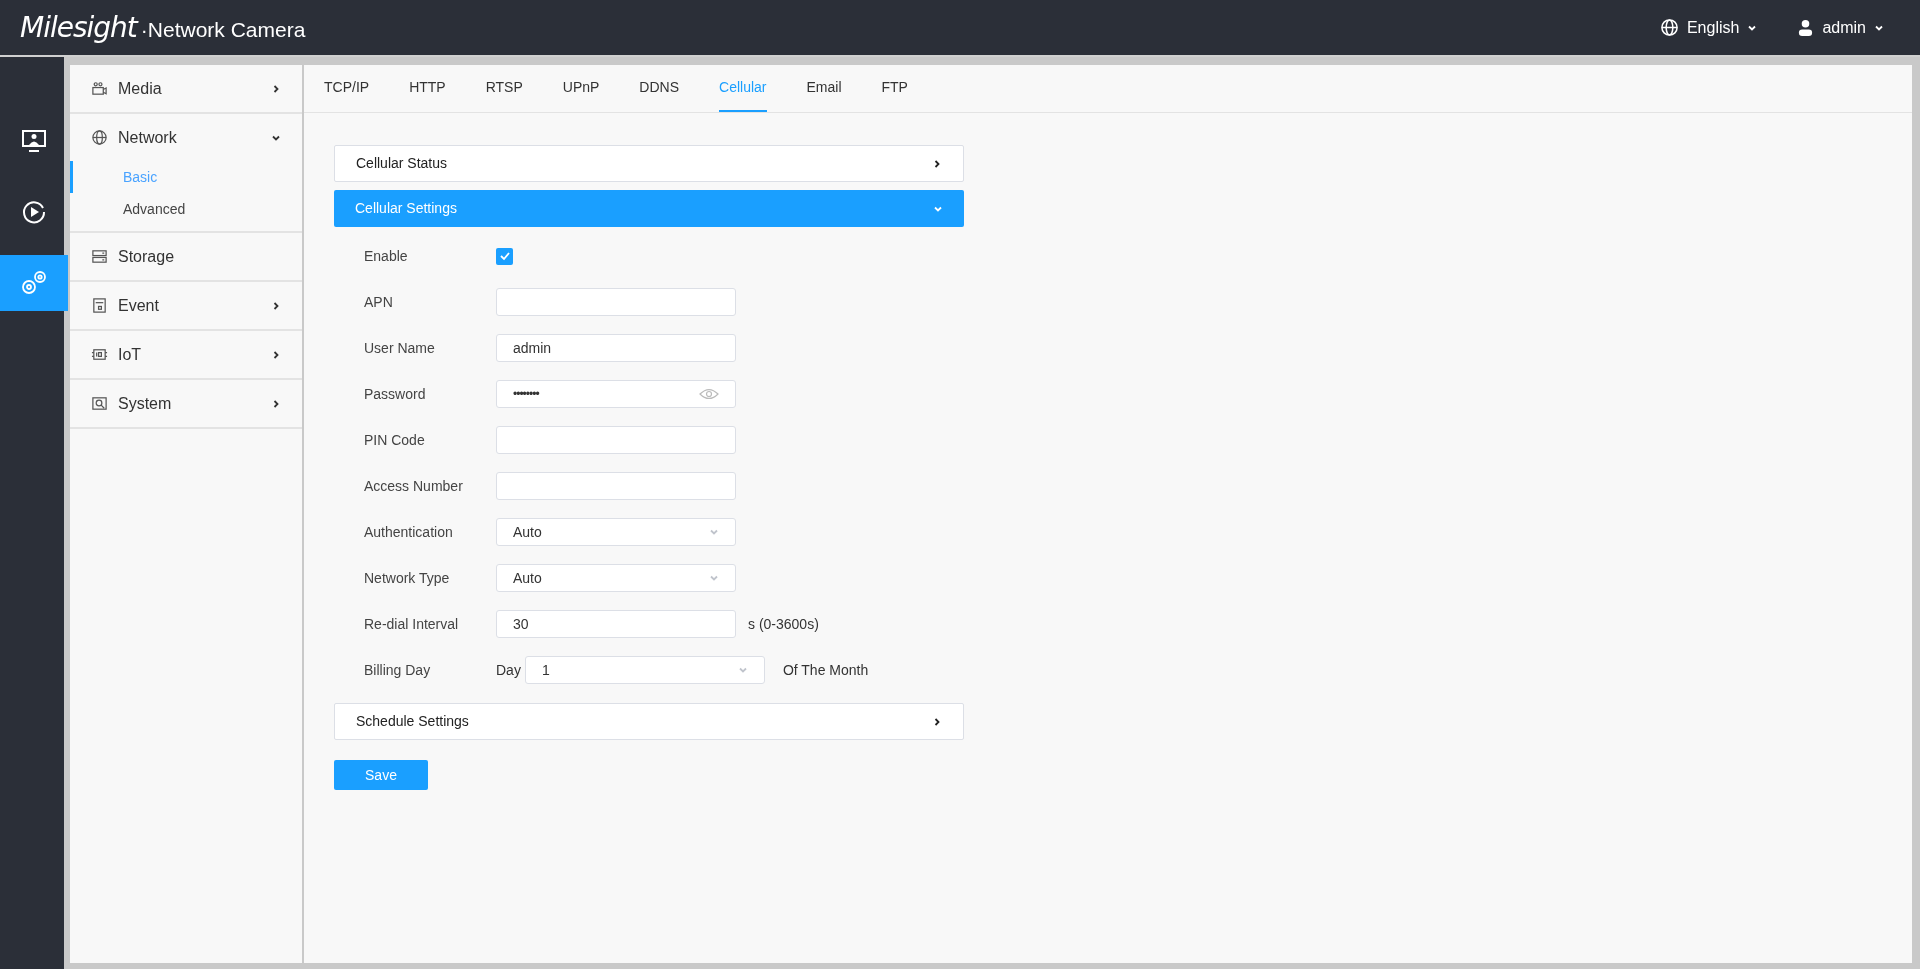 The height and width of the screenshot is (969, 1920). What do you see at coordinates (99, 354) in the screenshot?
I see `chip-icon` at bounding box center [99, 354].